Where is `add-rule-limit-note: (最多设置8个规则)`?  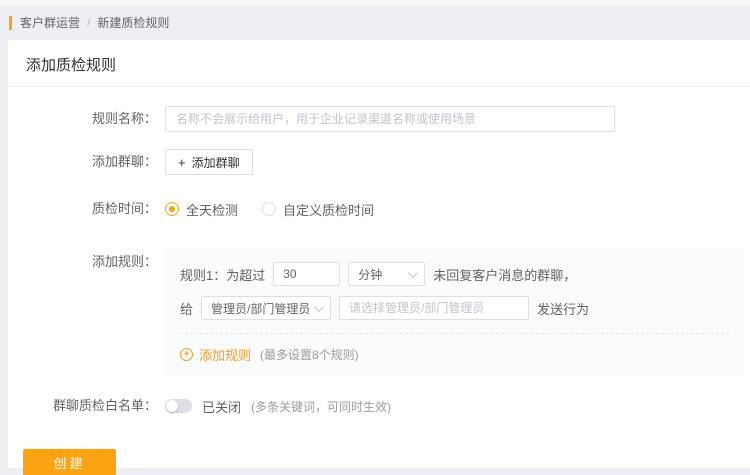
add-rule-limit-note: (最多设置8个规则) is located at coordinates (309, 355).